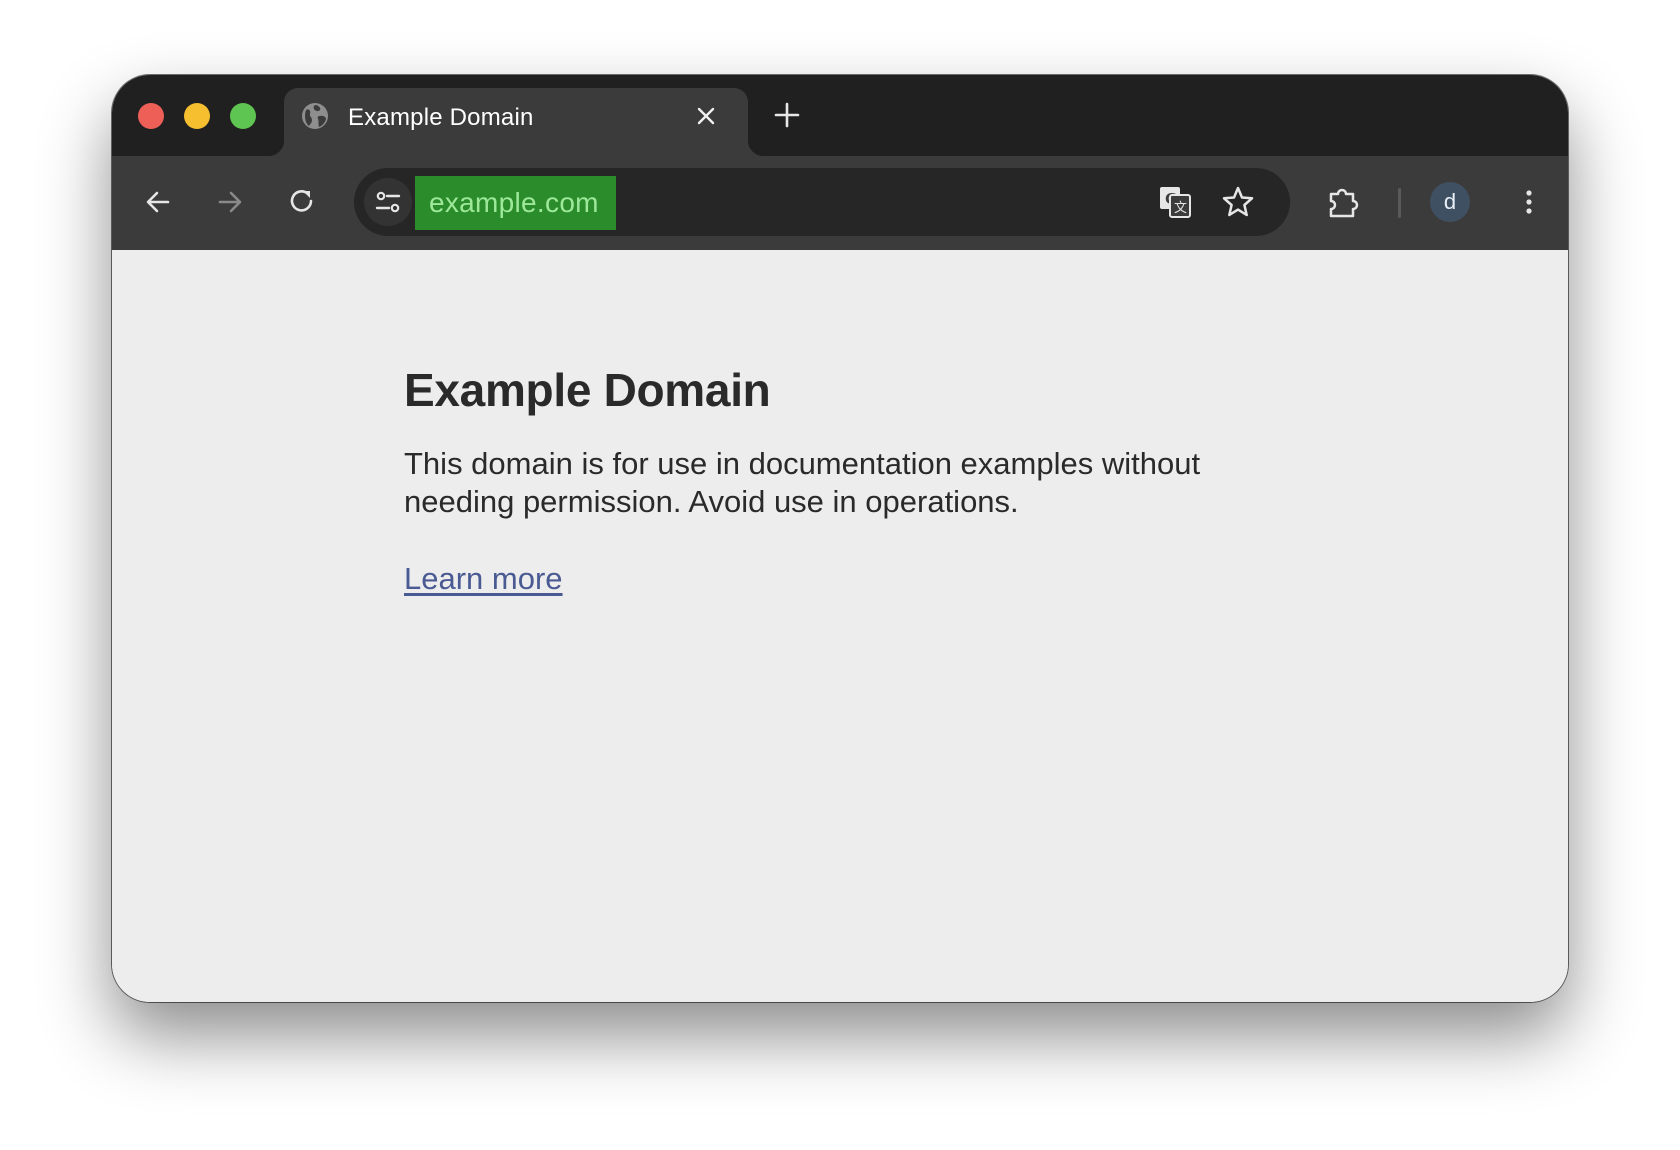 The image size is (1680, 1150). Describe the element at coordinates (822, 202) in the screenshot. I see `address-bar: example.com G 文` at that location.